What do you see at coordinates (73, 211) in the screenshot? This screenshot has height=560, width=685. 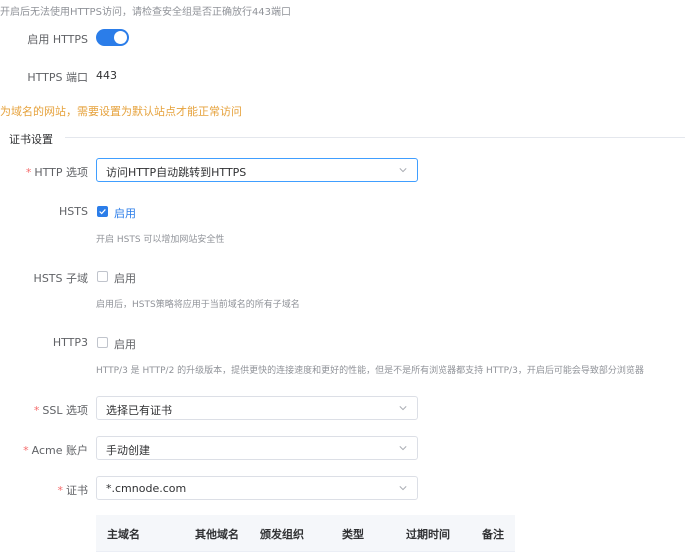 I see `hsts-label: HSTS` at bounding box center [73, 211].